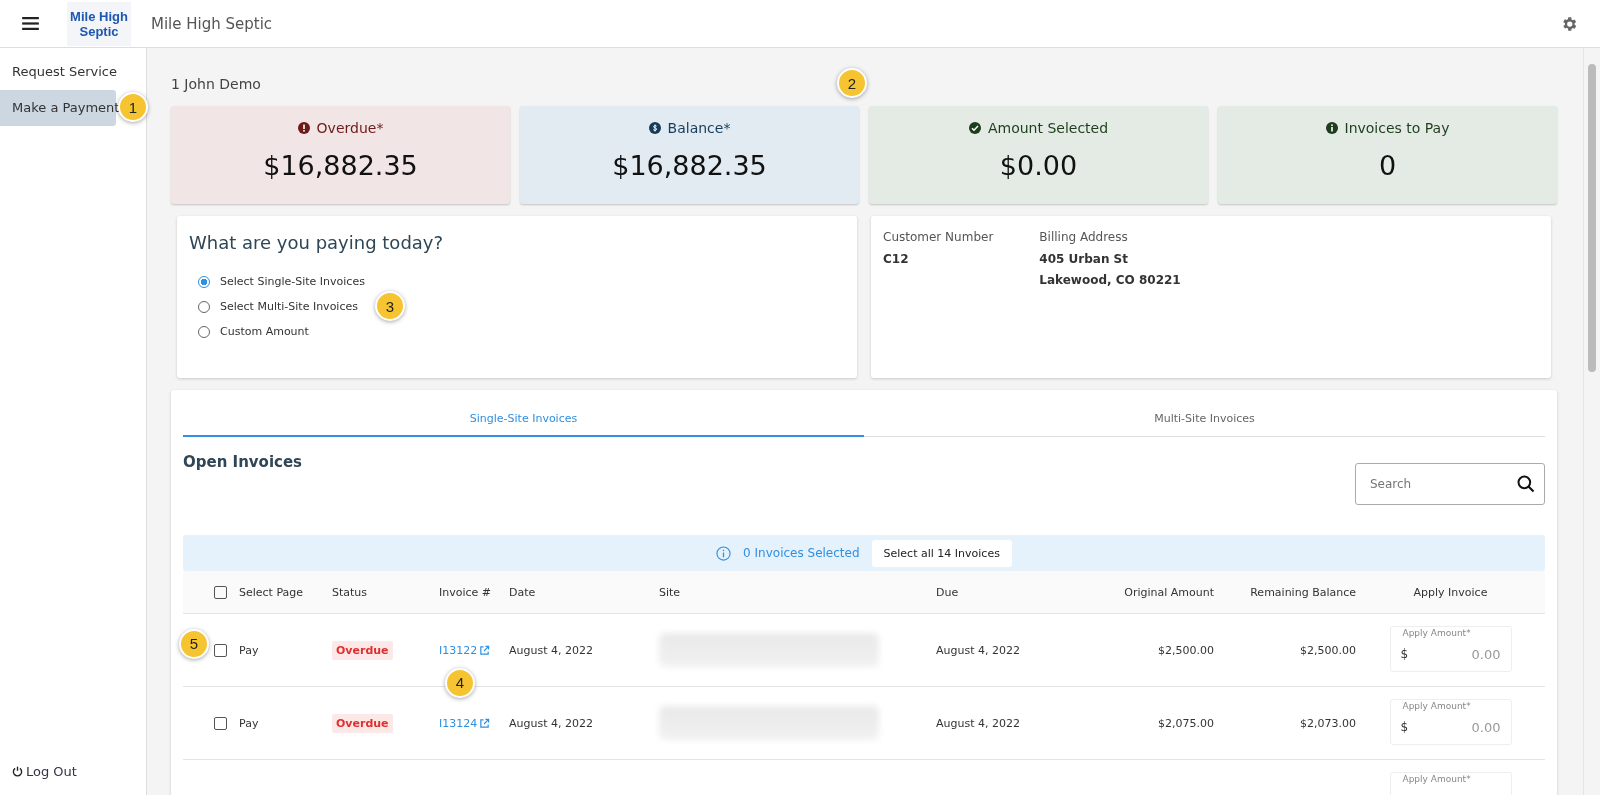  Describe the element at coordinates (522, 592) in the screenshot. I see `column-header: Date` at that location.